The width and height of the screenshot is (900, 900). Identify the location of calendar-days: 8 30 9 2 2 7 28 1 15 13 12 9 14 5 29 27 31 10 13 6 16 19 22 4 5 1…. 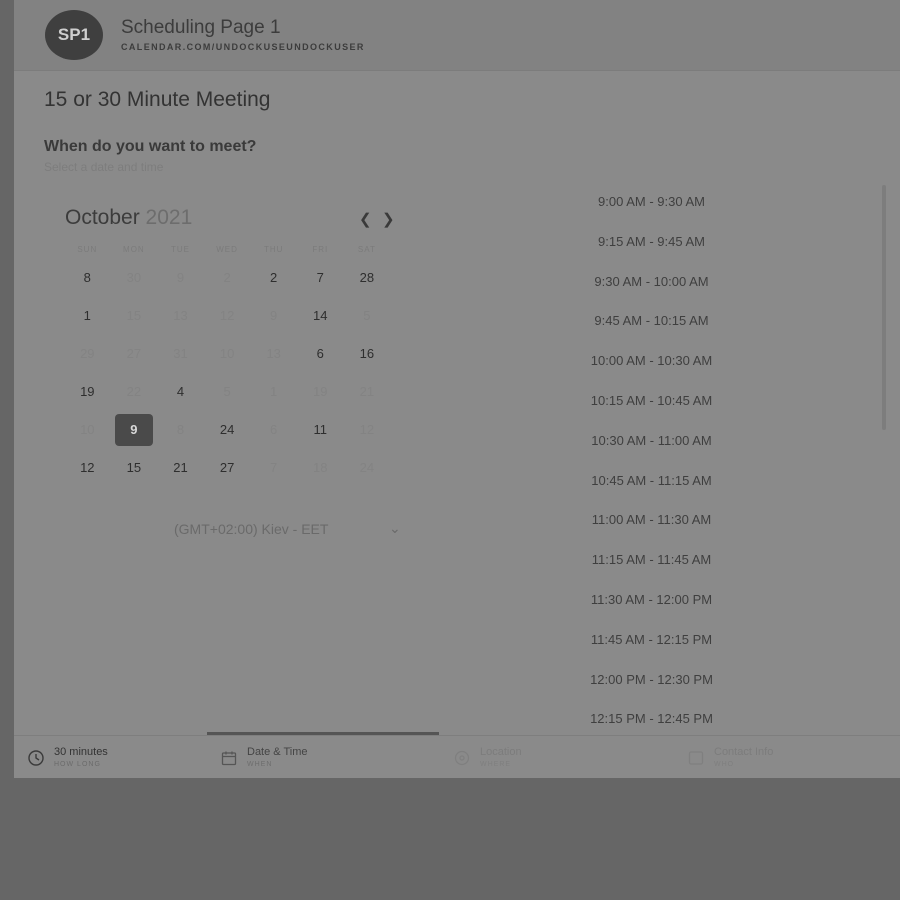
(229, 373).